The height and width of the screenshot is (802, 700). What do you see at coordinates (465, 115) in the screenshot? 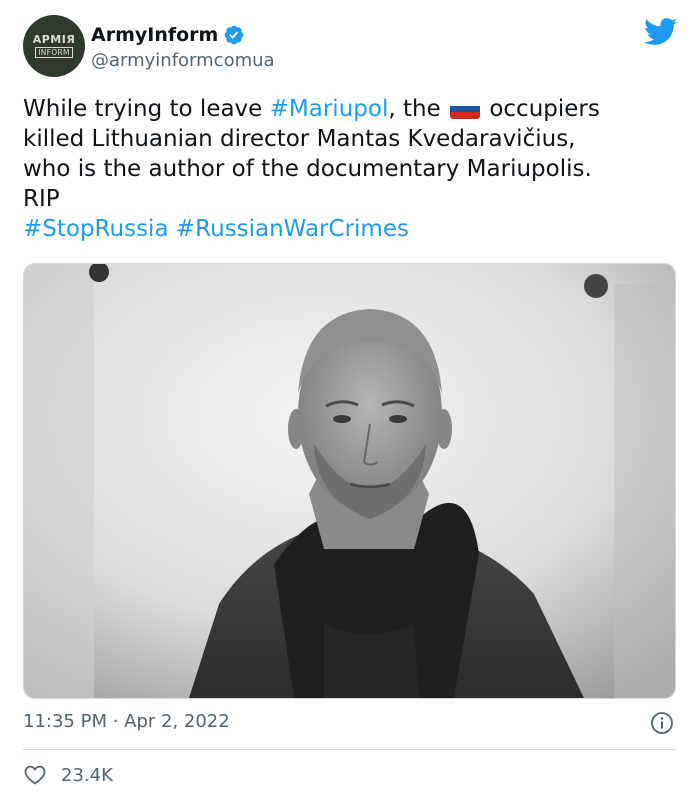
I see `flag-stripe-red` at bounding box center [465, 115].